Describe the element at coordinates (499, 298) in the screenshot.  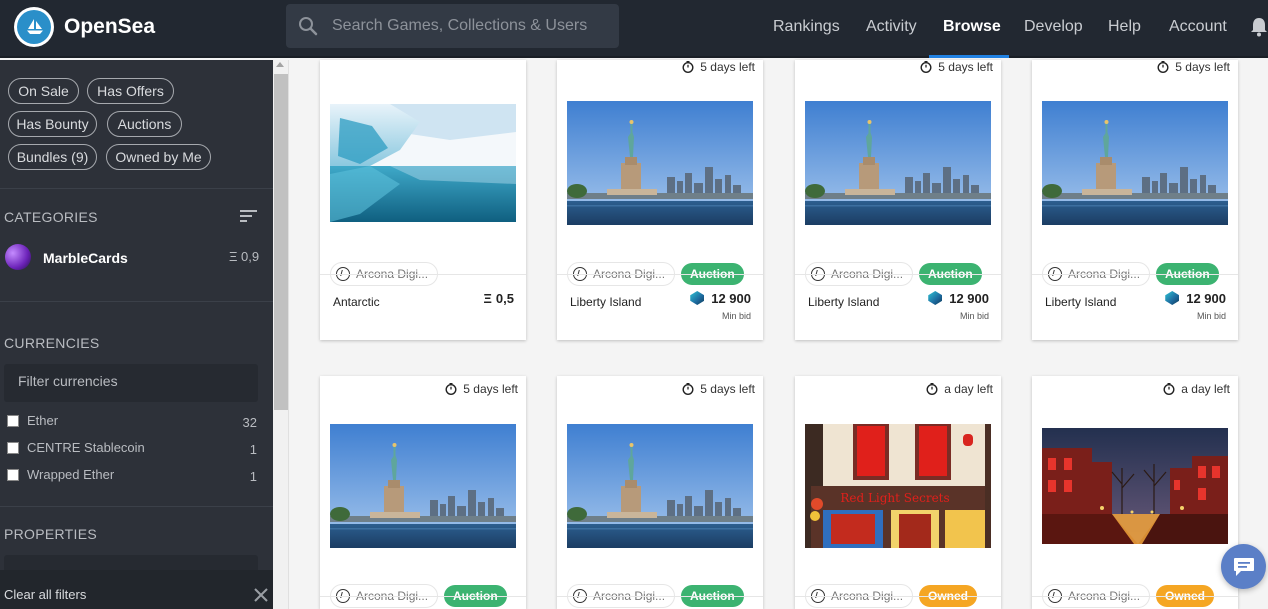
I see `price: Ξ 0,5` at that location.